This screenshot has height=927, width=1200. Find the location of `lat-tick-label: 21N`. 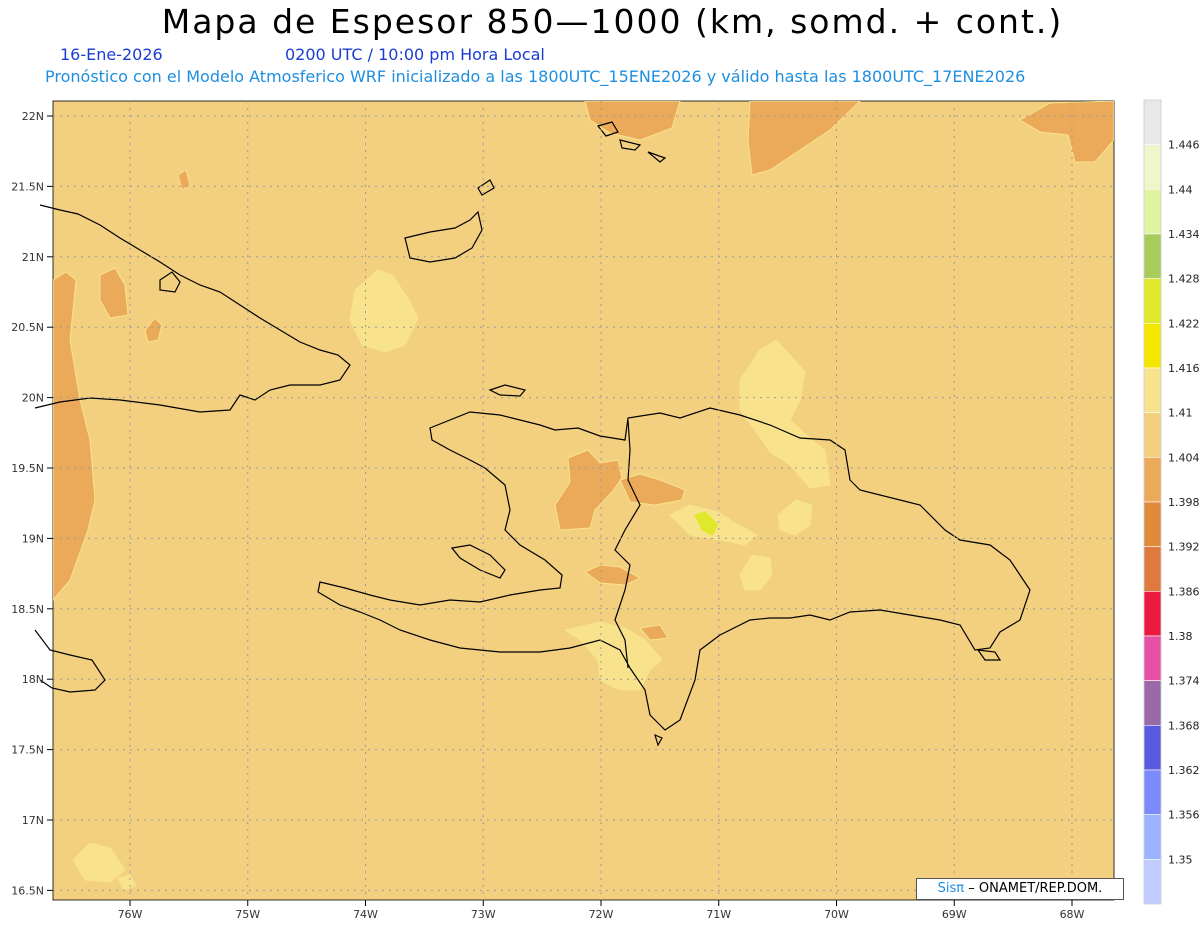

lat-tick-label: 21N is located at coordinates (33, 257).